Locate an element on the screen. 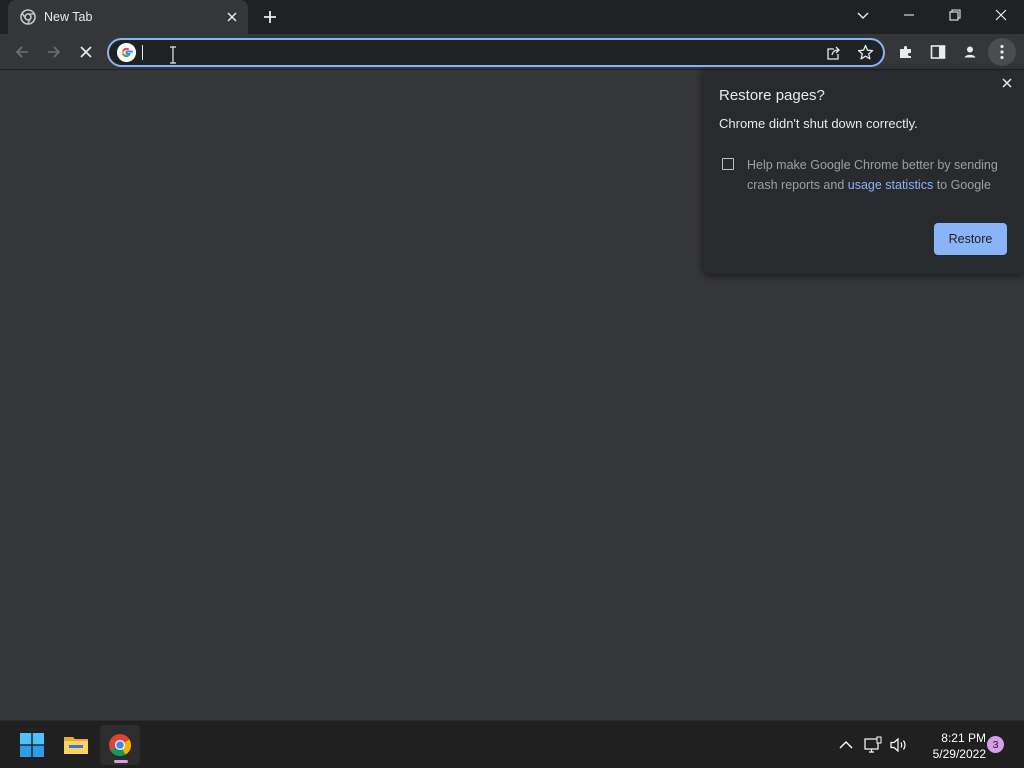 The image size is (1024, 768). minimize-icon is located at coordinates (909, 15).